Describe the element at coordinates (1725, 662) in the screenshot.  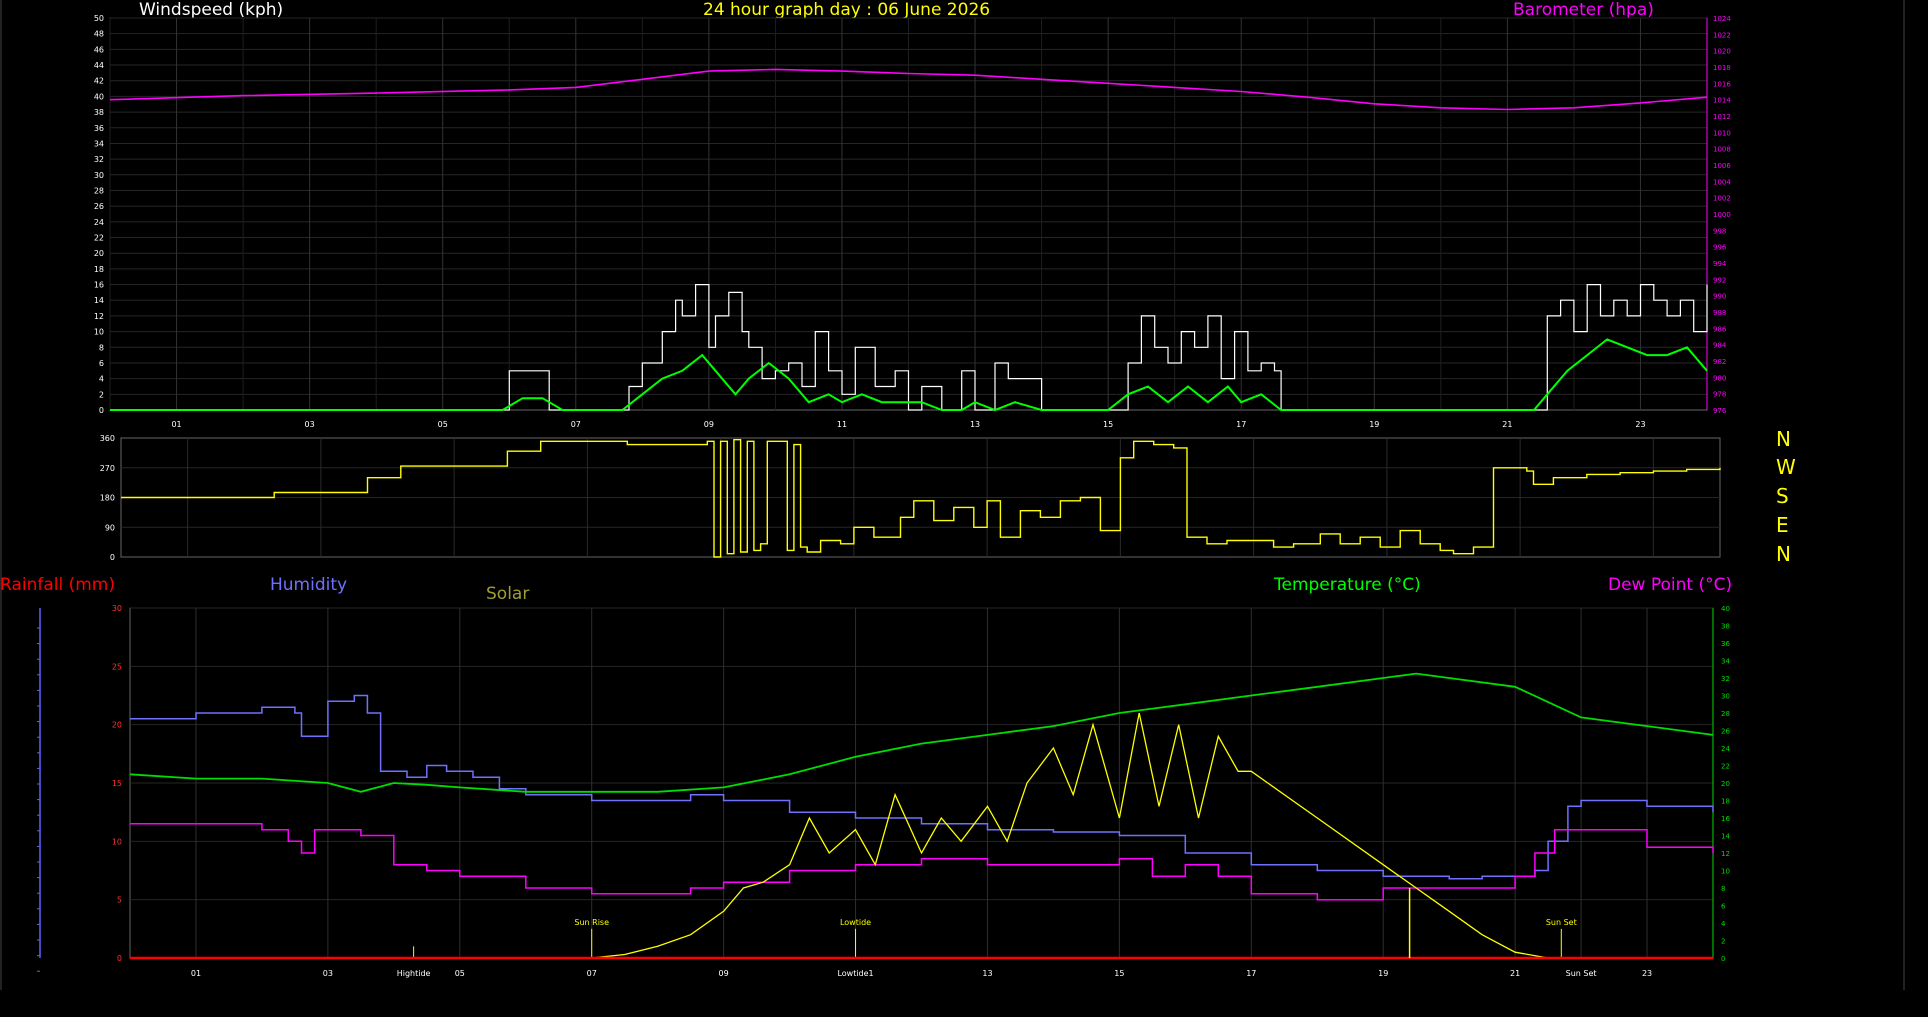
I see `y2-tick-label: 34` at that location.